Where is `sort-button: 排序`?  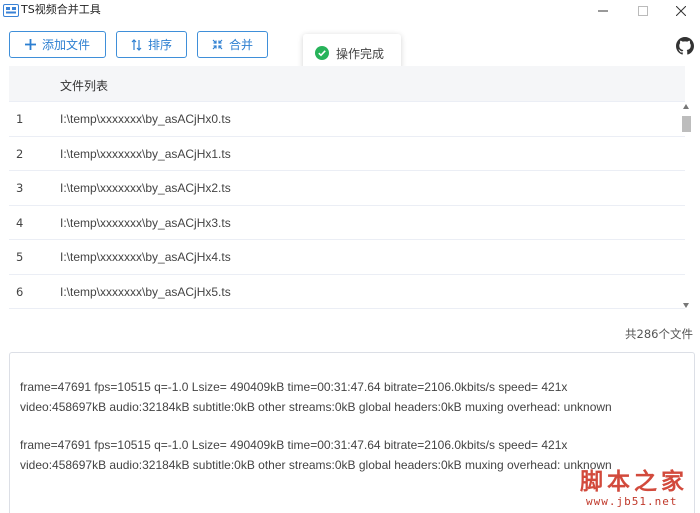
sort-button: 排序 is located at coordinates (151, 44).